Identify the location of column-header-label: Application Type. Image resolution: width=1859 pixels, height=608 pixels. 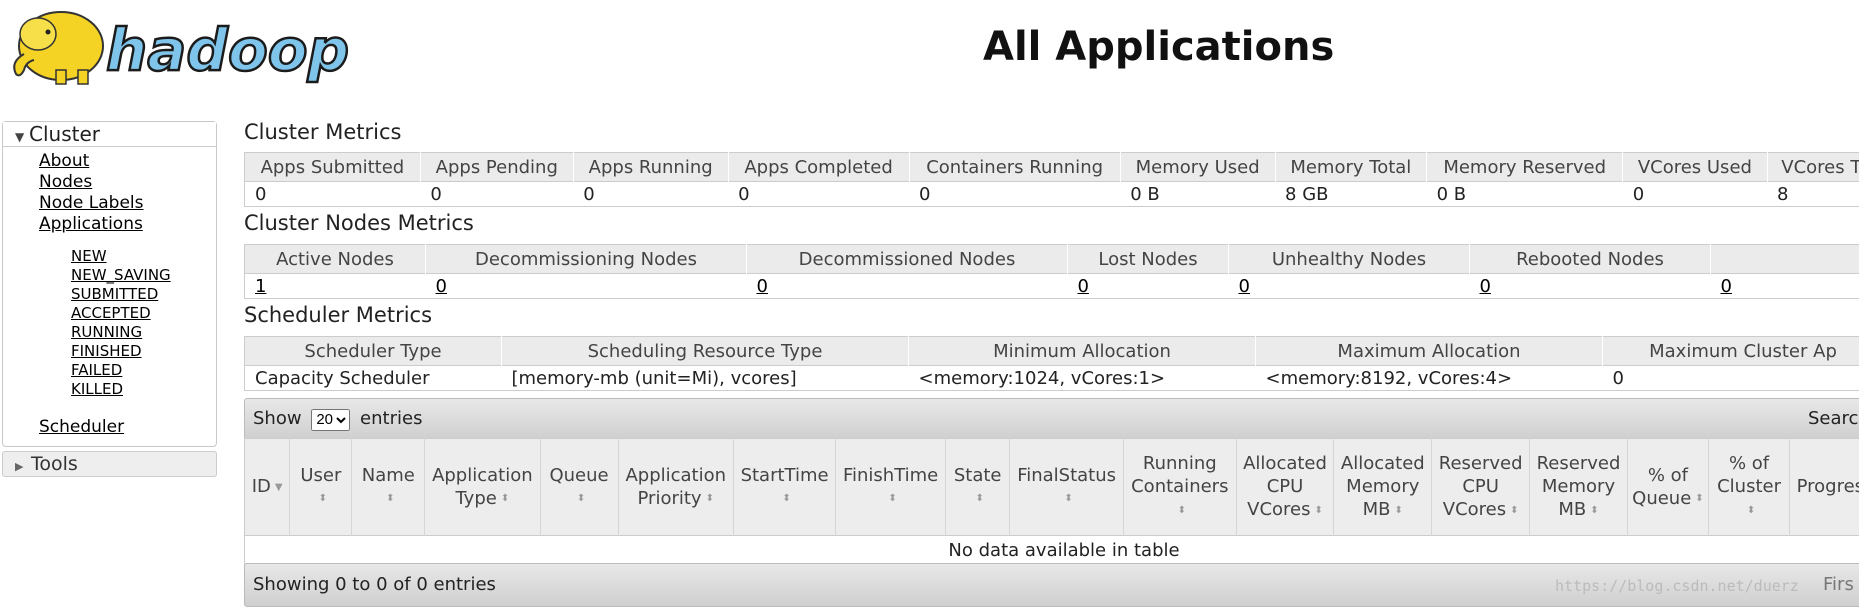
(482, 486).